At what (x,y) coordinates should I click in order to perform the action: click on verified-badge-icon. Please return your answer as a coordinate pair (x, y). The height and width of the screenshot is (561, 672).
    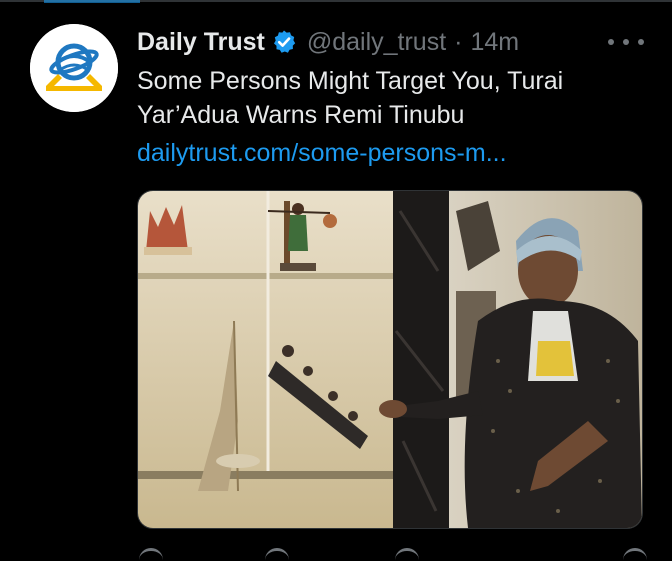
    Looking at the image, I should click on (284, 42).